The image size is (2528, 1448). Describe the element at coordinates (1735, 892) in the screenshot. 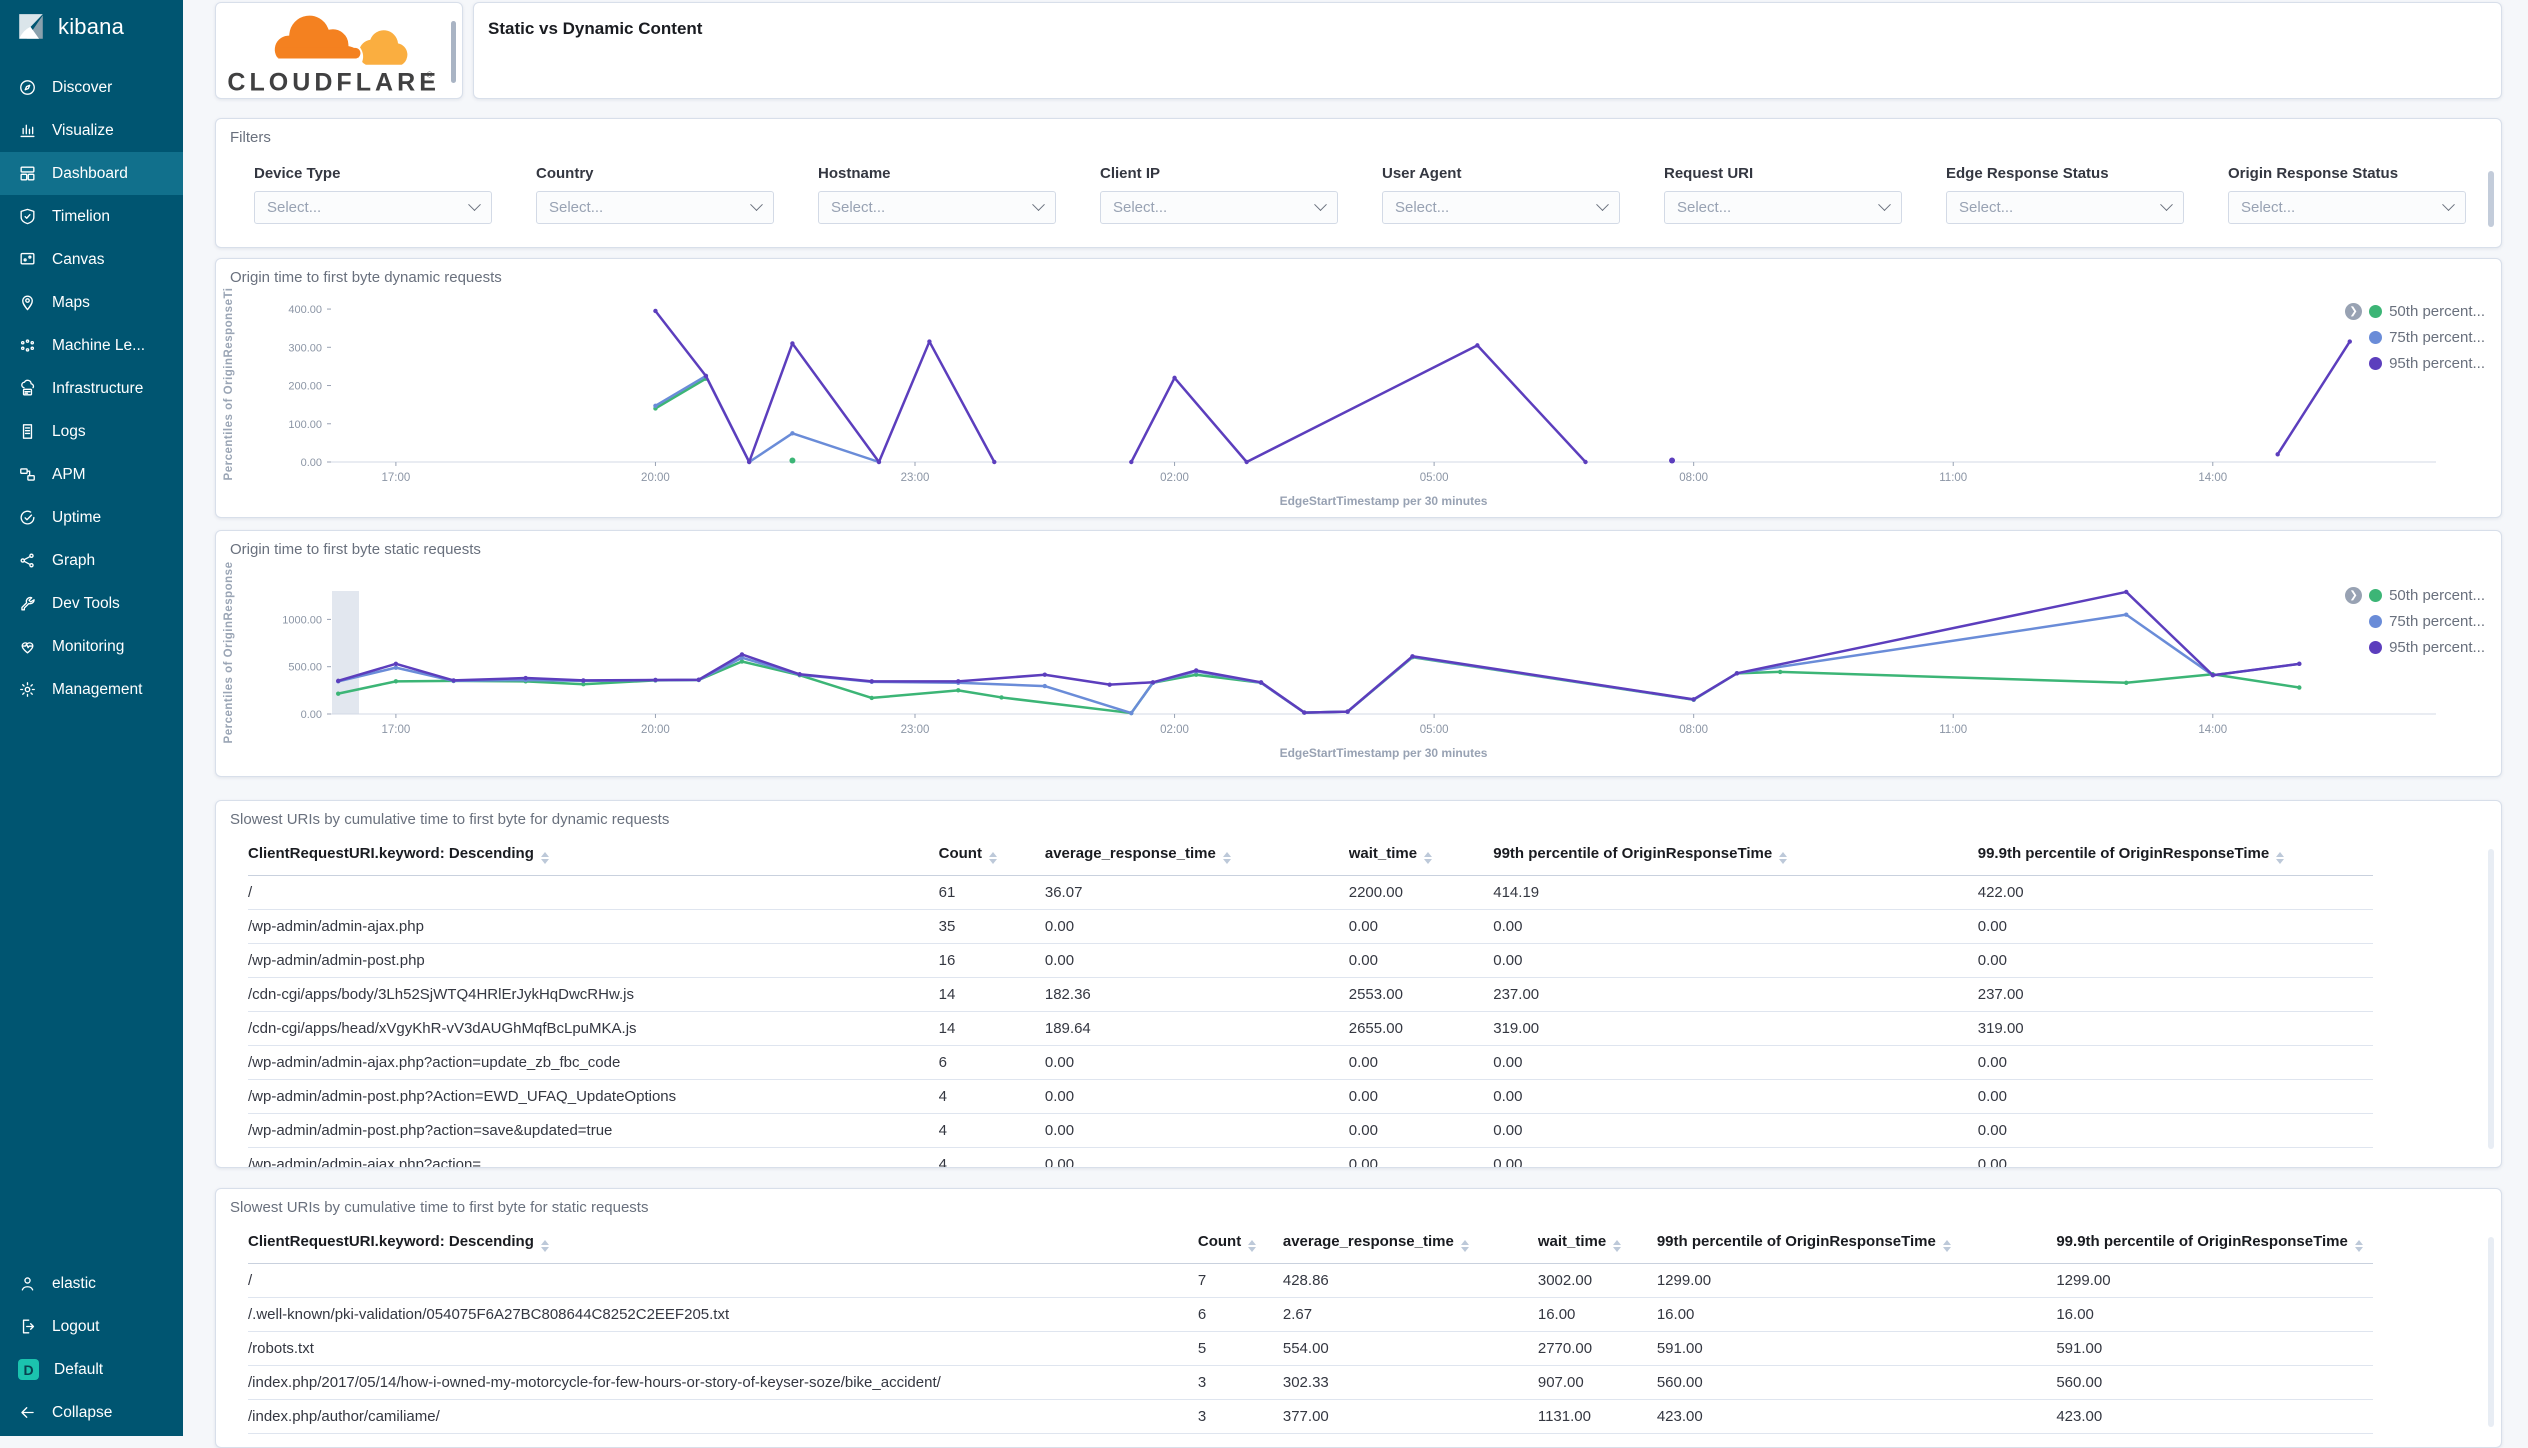

I see `table-cell: 414.19` at that location.